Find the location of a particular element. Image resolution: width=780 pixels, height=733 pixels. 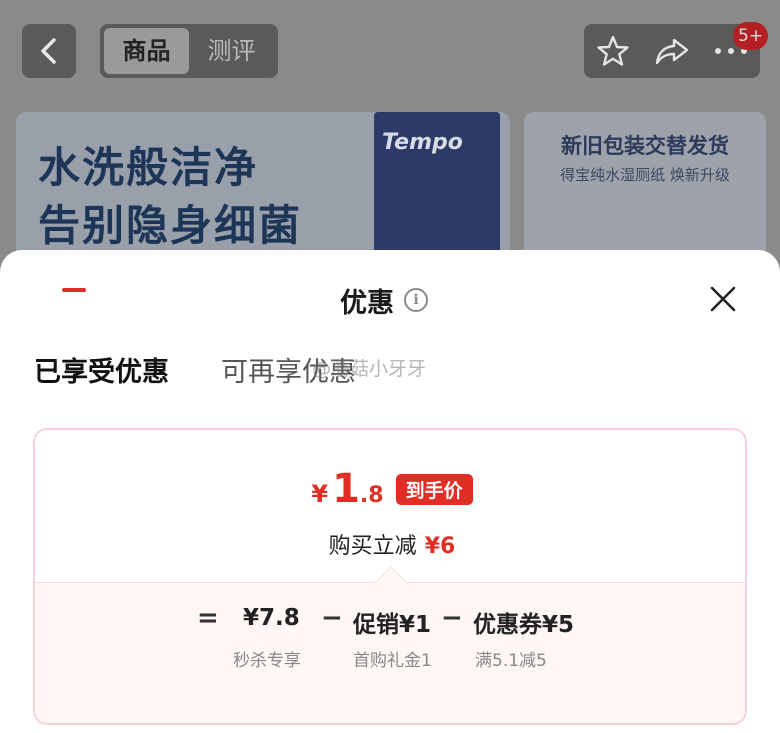

original-price-label: 秒杀专享 is located at coordinates (267, 661).